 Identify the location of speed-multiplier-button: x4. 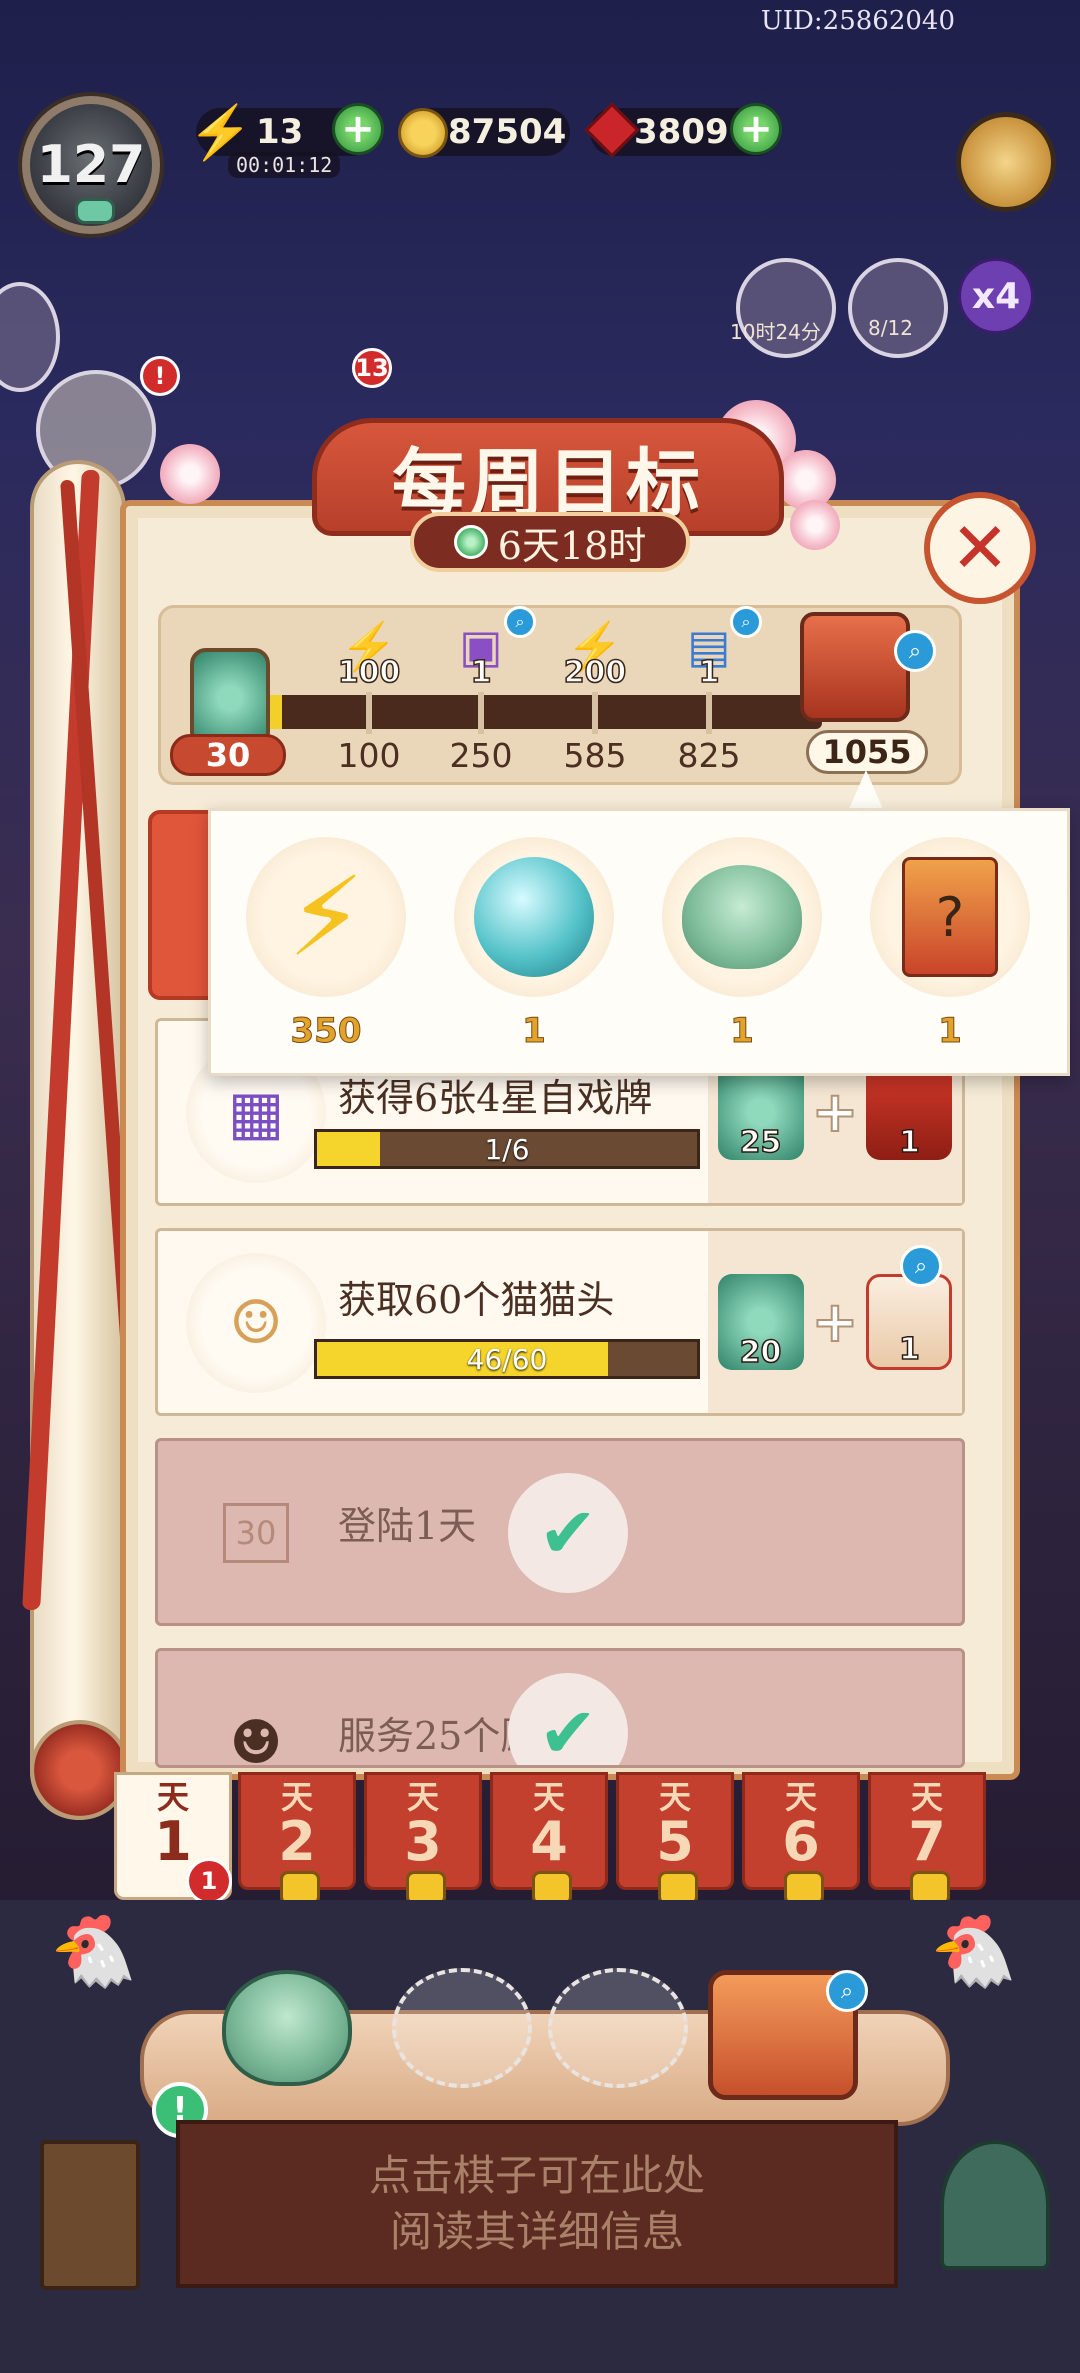
(996, 296).